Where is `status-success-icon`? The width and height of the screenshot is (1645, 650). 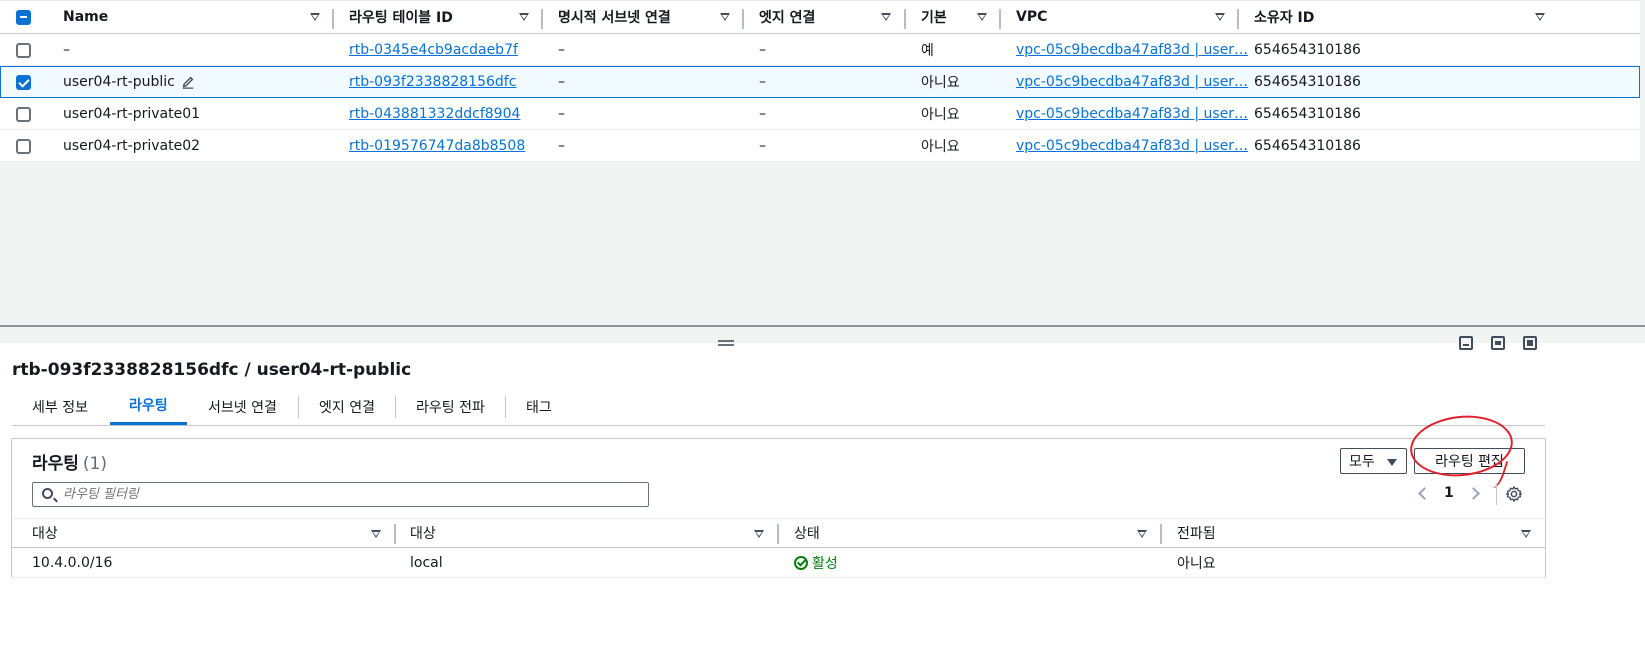
status-success-icon is located at coordinates (801, 562).